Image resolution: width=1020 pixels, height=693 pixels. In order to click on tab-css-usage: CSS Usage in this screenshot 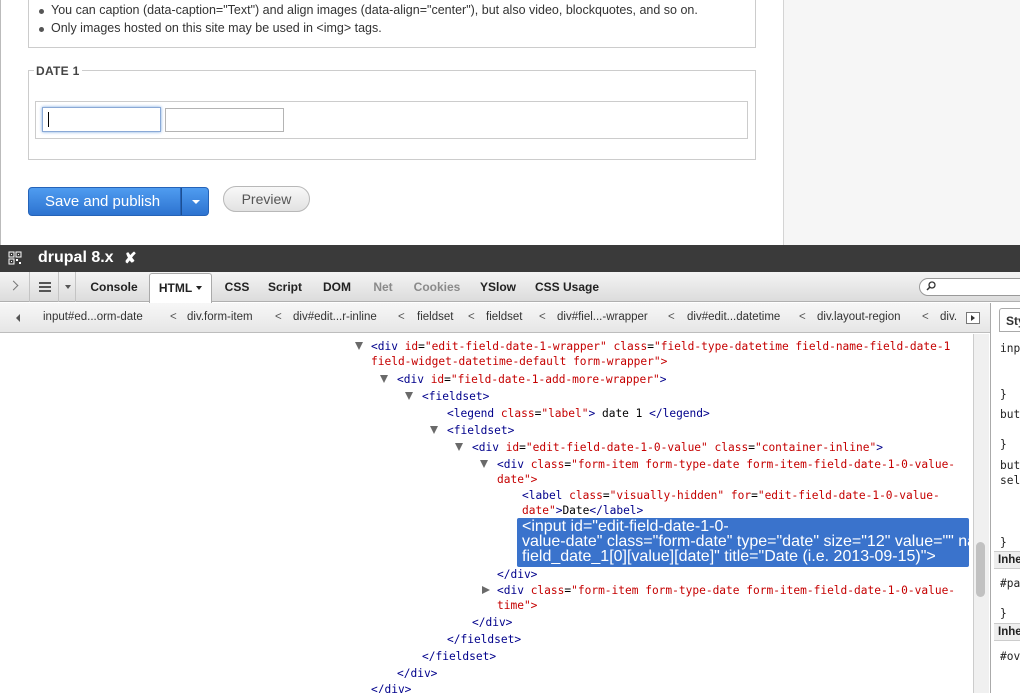, I will do `click(567, 287)`.